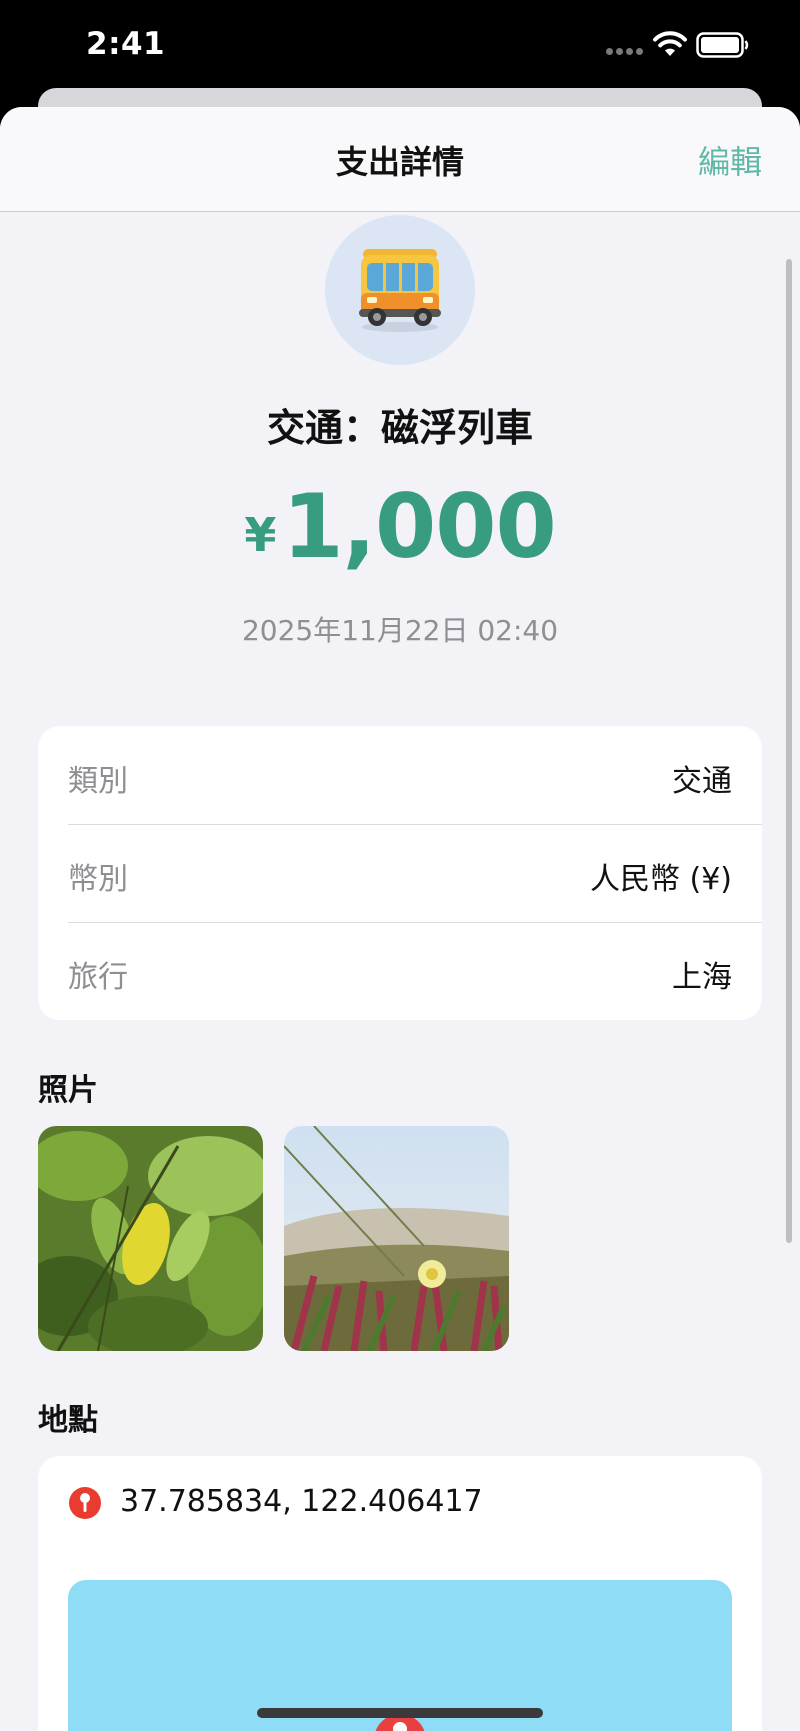 This screenshot has height=1731, width=800. Describe the element at coordinates (702, 781) in the screenshot. I see `detail-value: 交通` at that location.